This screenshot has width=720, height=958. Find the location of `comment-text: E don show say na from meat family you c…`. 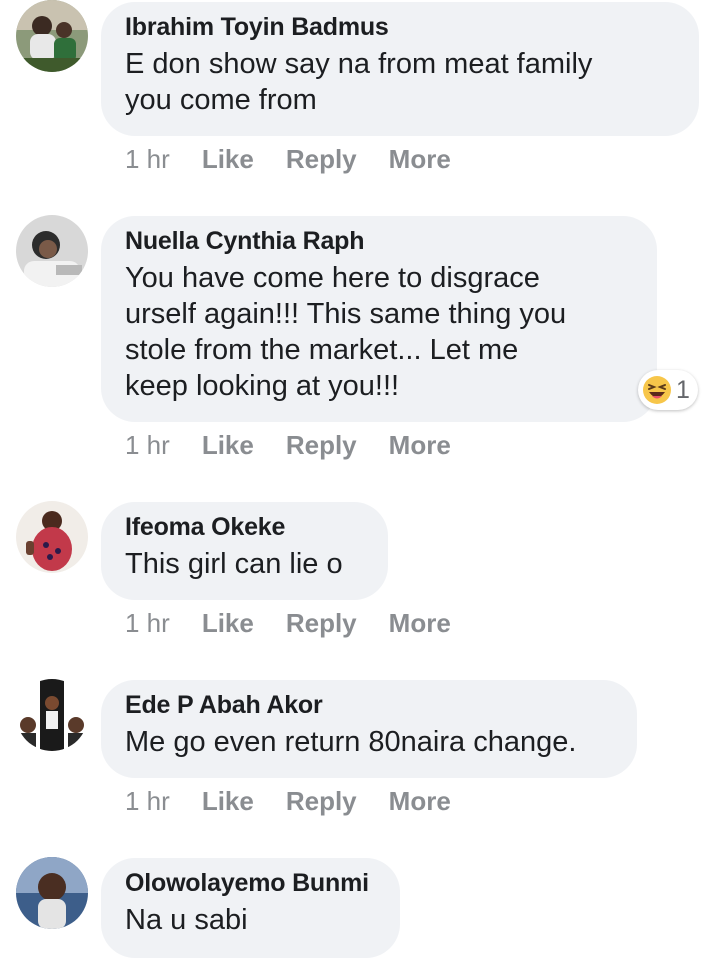

comment-text: E don show say na from meat family you c… is located at coordinates (359, 82).